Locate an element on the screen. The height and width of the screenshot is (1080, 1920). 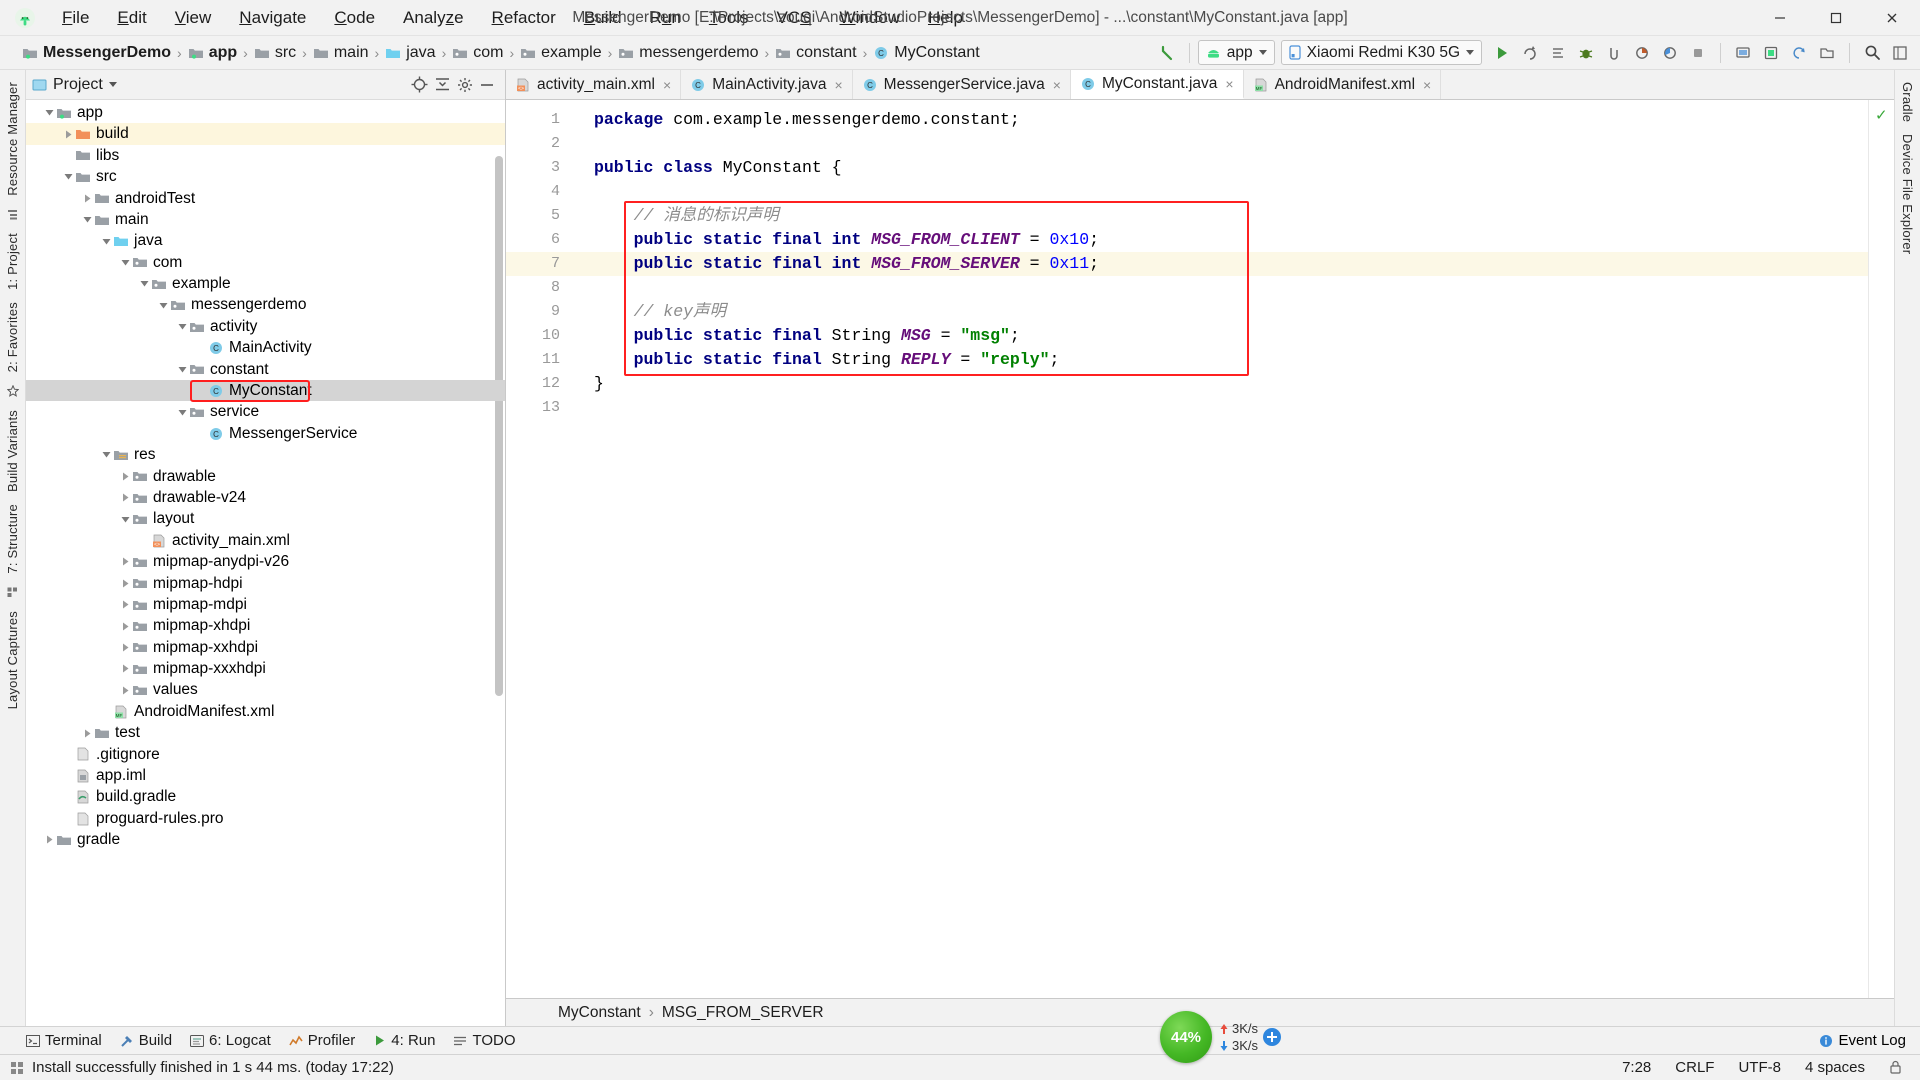
chevron-down-icon is located at coordinates (112, 84).